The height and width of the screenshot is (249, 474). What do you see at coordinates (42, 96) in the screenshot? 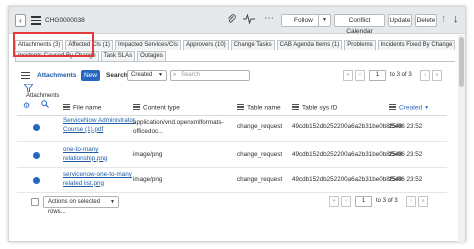
I see `breadcrumb: Attachments` at bounding box center [42, 96].